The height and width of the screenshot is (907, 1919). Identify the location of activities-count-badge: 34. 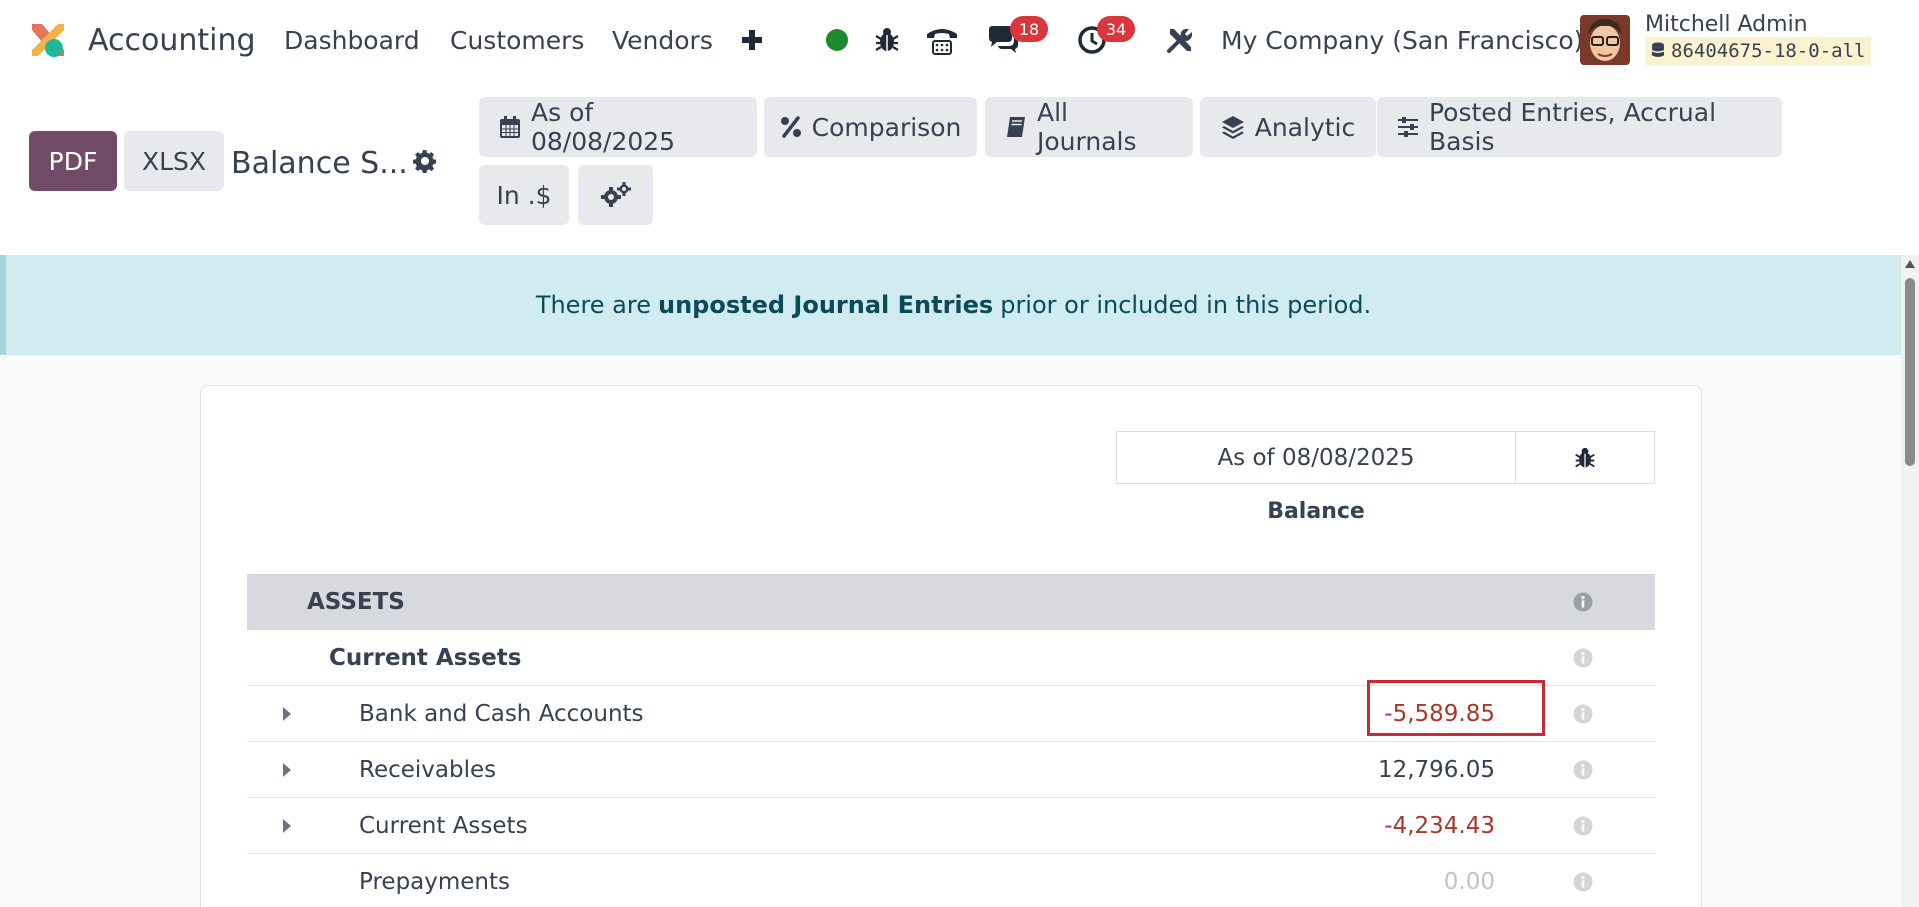
(1116, 29).